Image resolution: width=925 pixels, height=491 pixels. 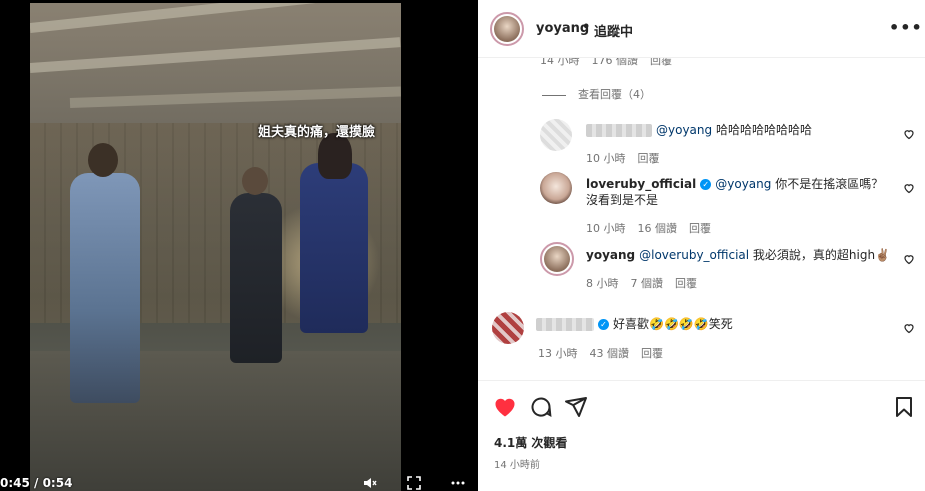 What do you see at coordinates (610, 255) in the screenshot?
I see `comment-username: yoyang` at bounding box center [610, 255].